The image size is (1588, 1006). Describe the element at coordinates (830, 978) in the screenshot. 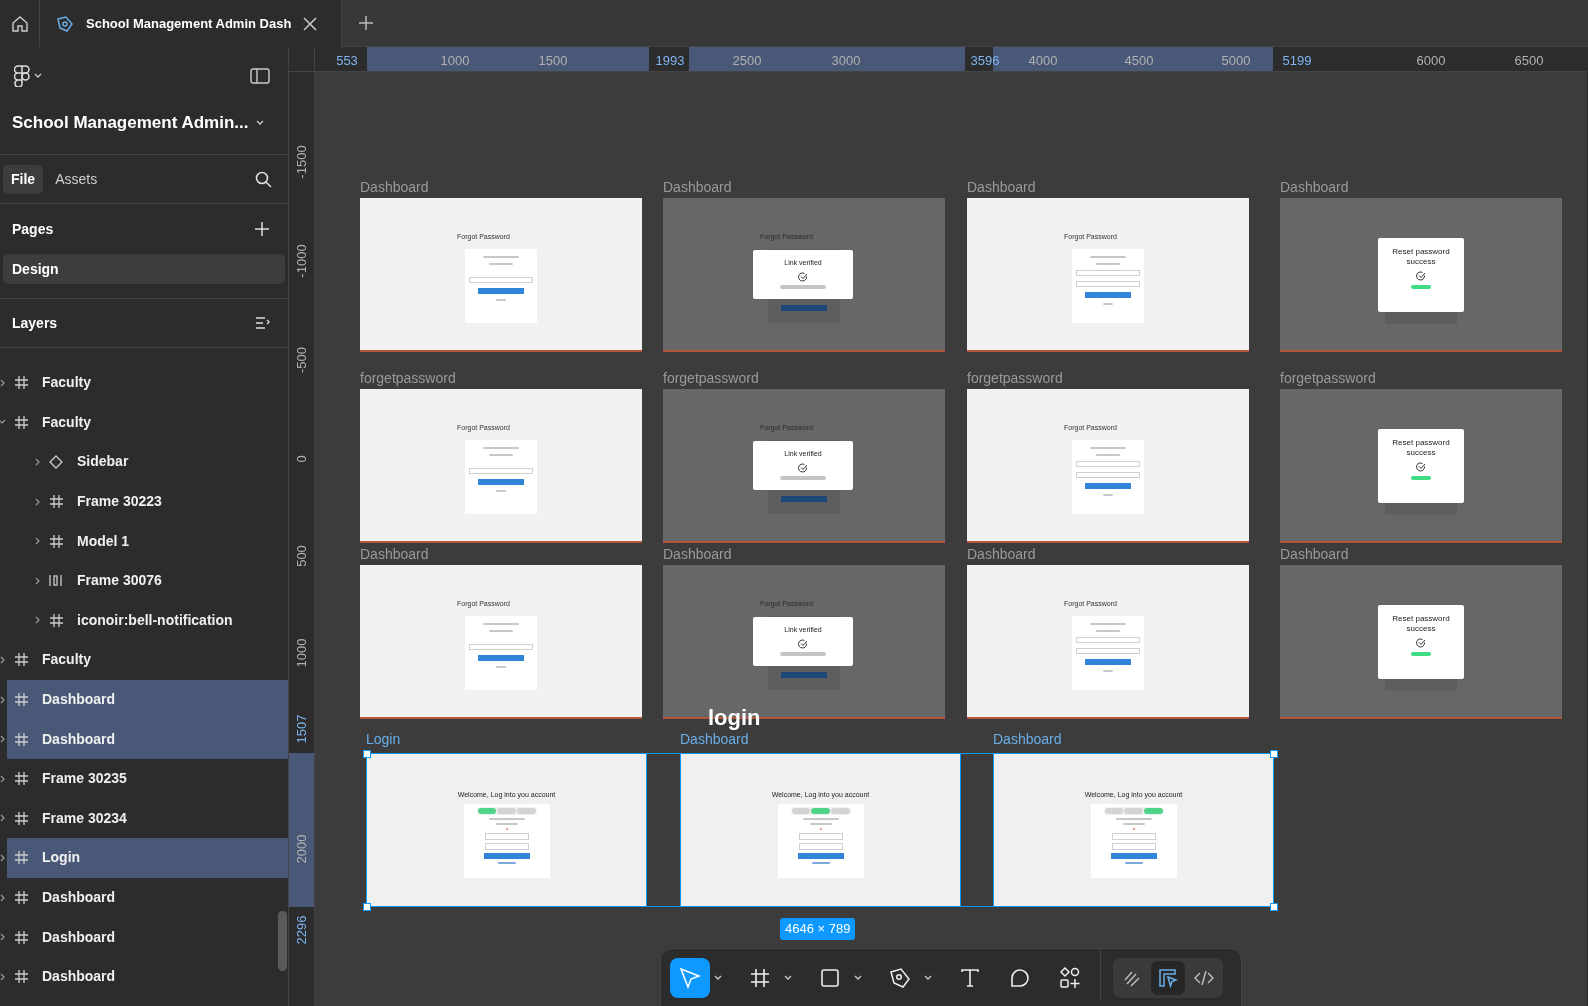

I see `square-icon` at that location.